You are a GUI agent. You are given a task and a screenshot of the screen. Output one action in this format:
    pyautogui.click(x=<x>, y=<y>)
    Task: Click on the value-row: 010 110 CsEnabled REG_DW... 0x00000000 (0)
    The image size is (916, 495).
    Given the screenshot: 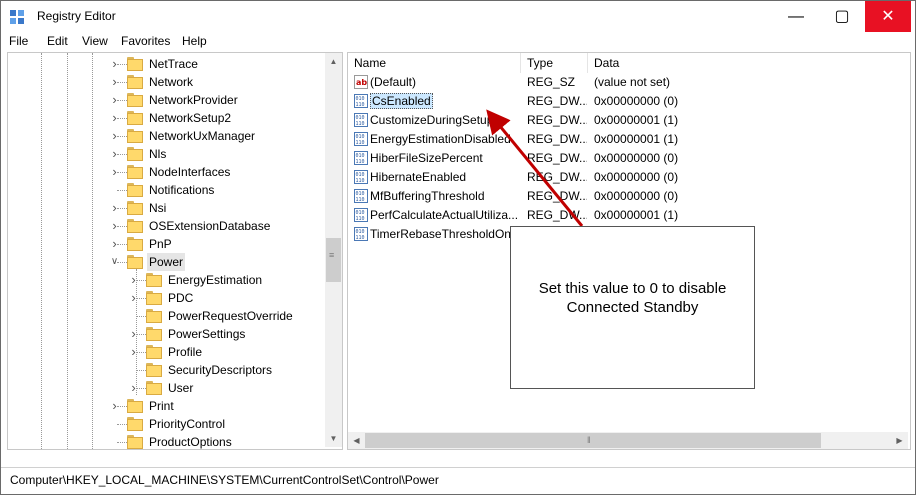 What is the action you would take?
    pyautogui.click(x=628, y=101)
    